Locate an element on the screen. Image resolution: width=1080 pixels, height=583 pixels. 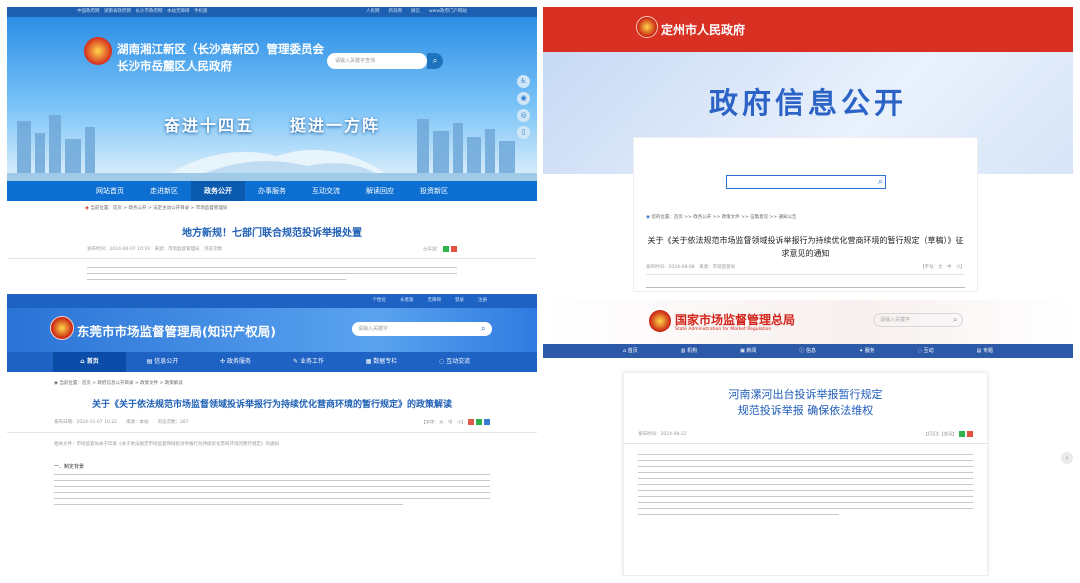
top-links-right: 人民网 新浪网 微信 www政府门户网站 is located at coordinates (416, 12).